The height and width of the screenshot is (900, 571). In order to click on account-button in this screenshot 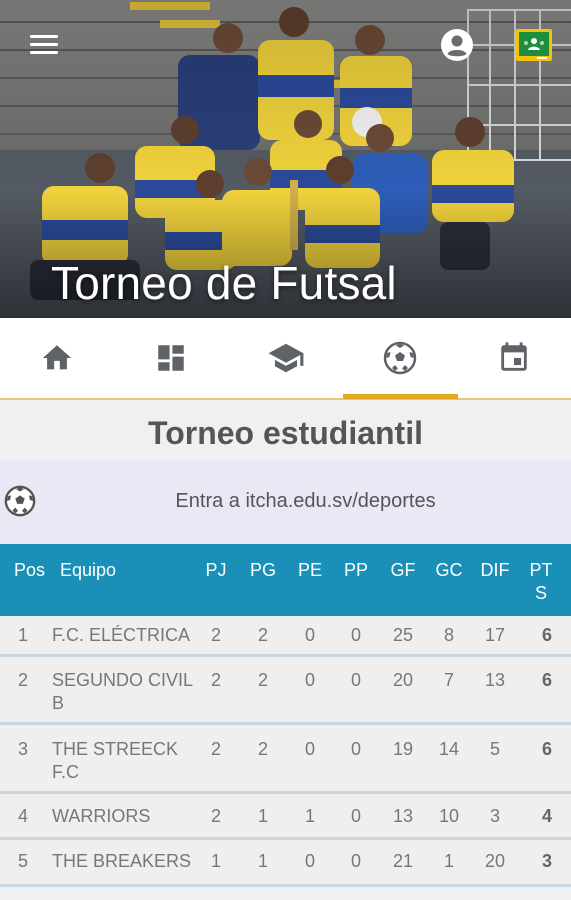, I will do `click(457, 45)`.